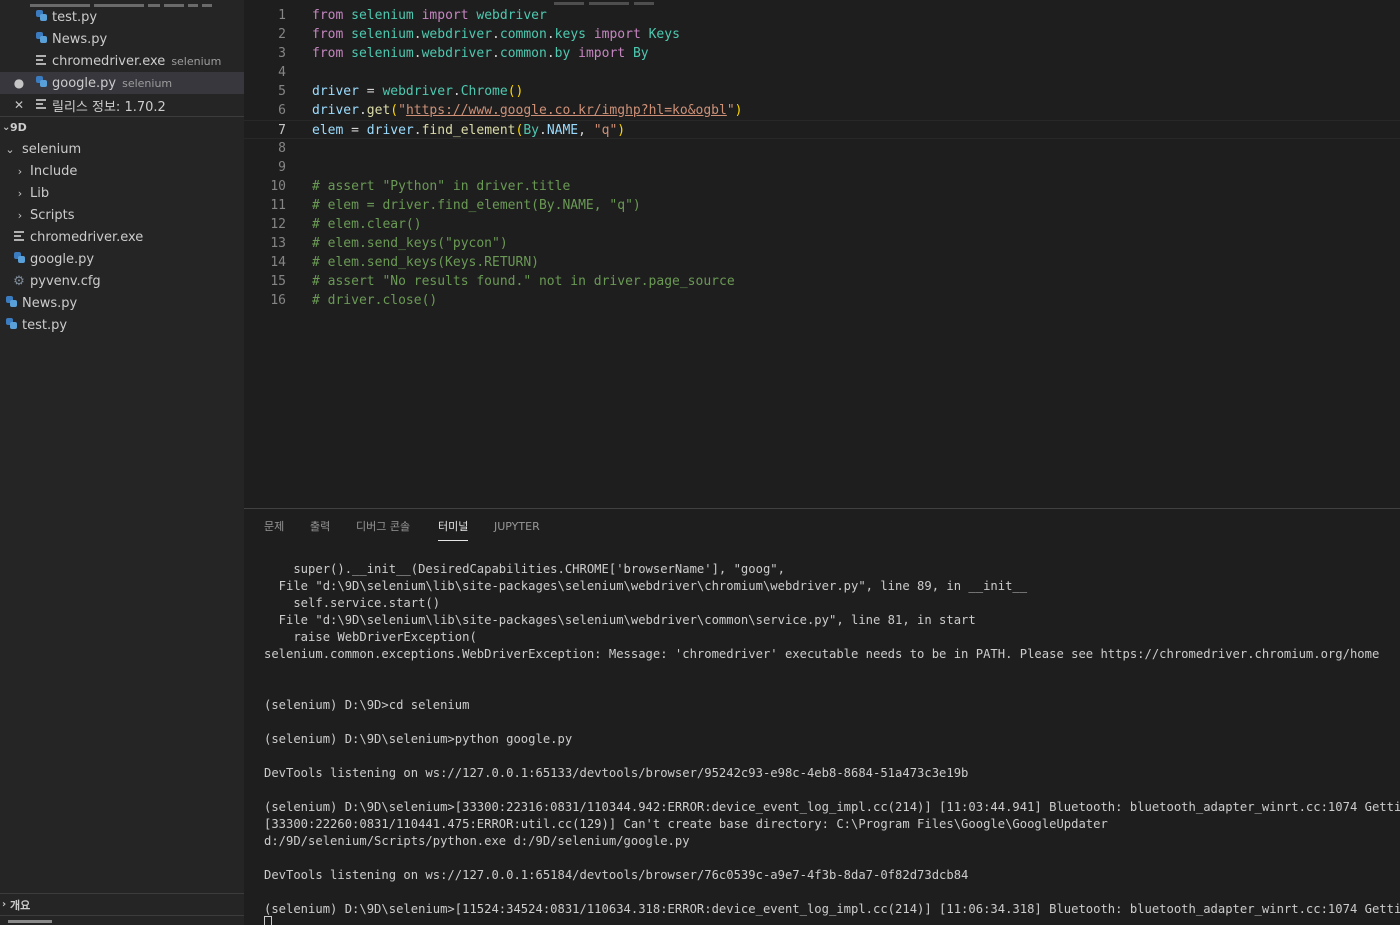 Image resolution: width=1400 pixels, height=925 pixels. What do you see at coordinates (278, 300) in the screenshot?
I see `line-number: 16` at bounding box center [278, 300].